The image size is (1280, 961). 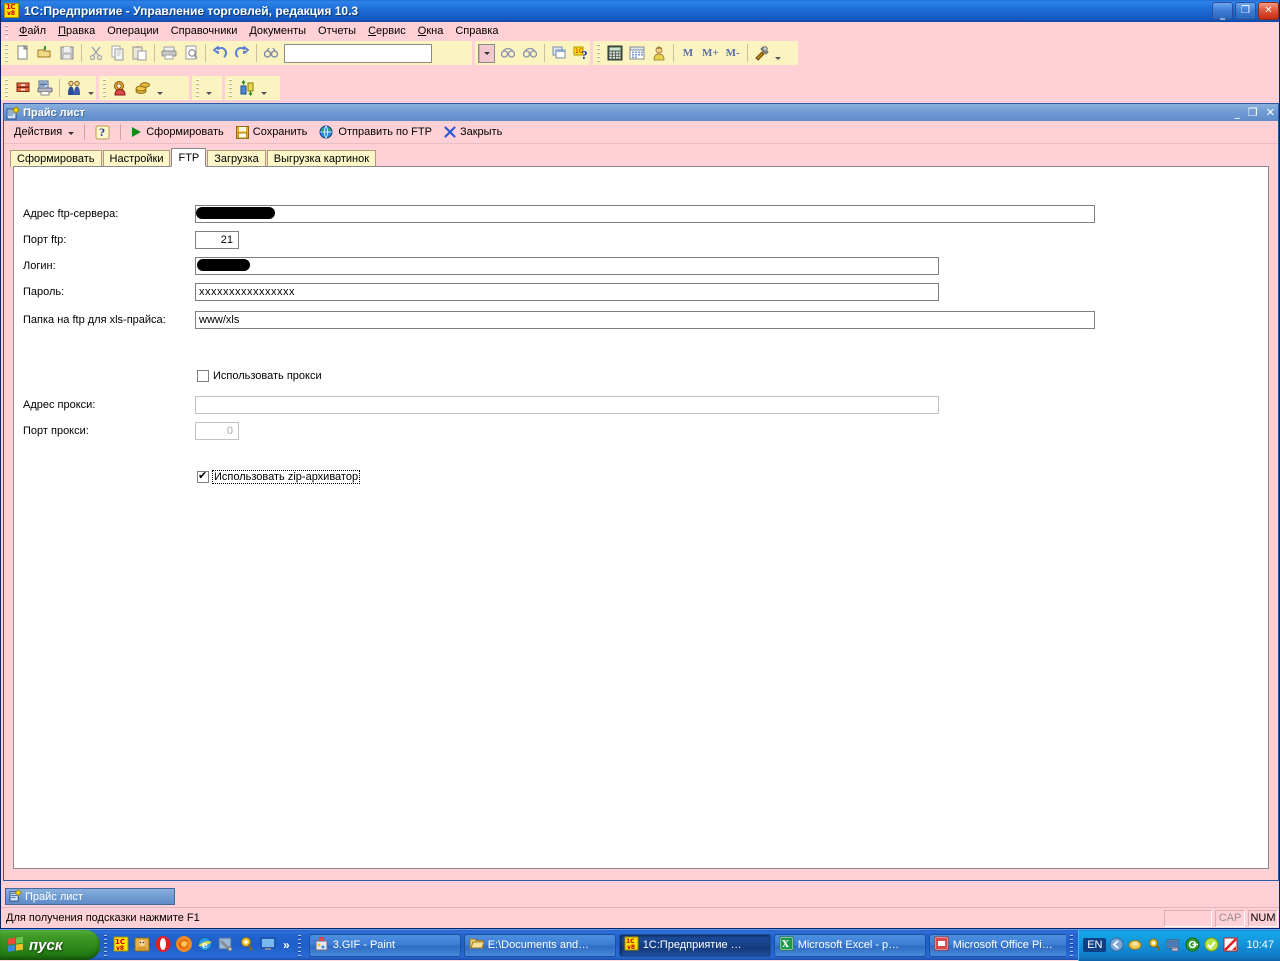 I want to click on help-1c-icon: 1C?, so click(x=581, y=53).